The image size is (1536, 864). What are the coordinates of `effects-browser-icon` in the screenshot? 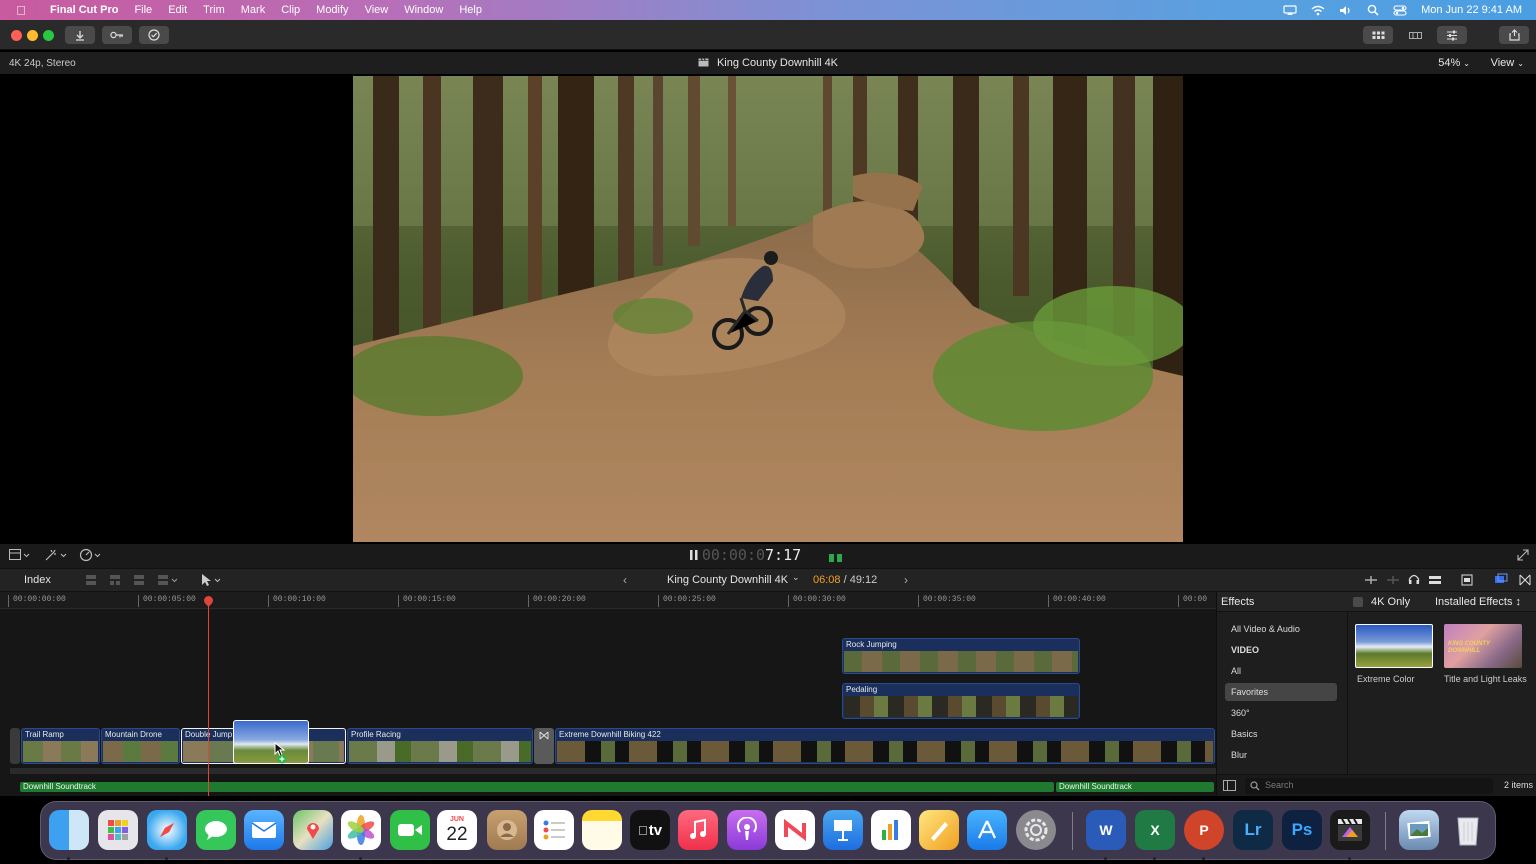 It's located at (1501, 579).